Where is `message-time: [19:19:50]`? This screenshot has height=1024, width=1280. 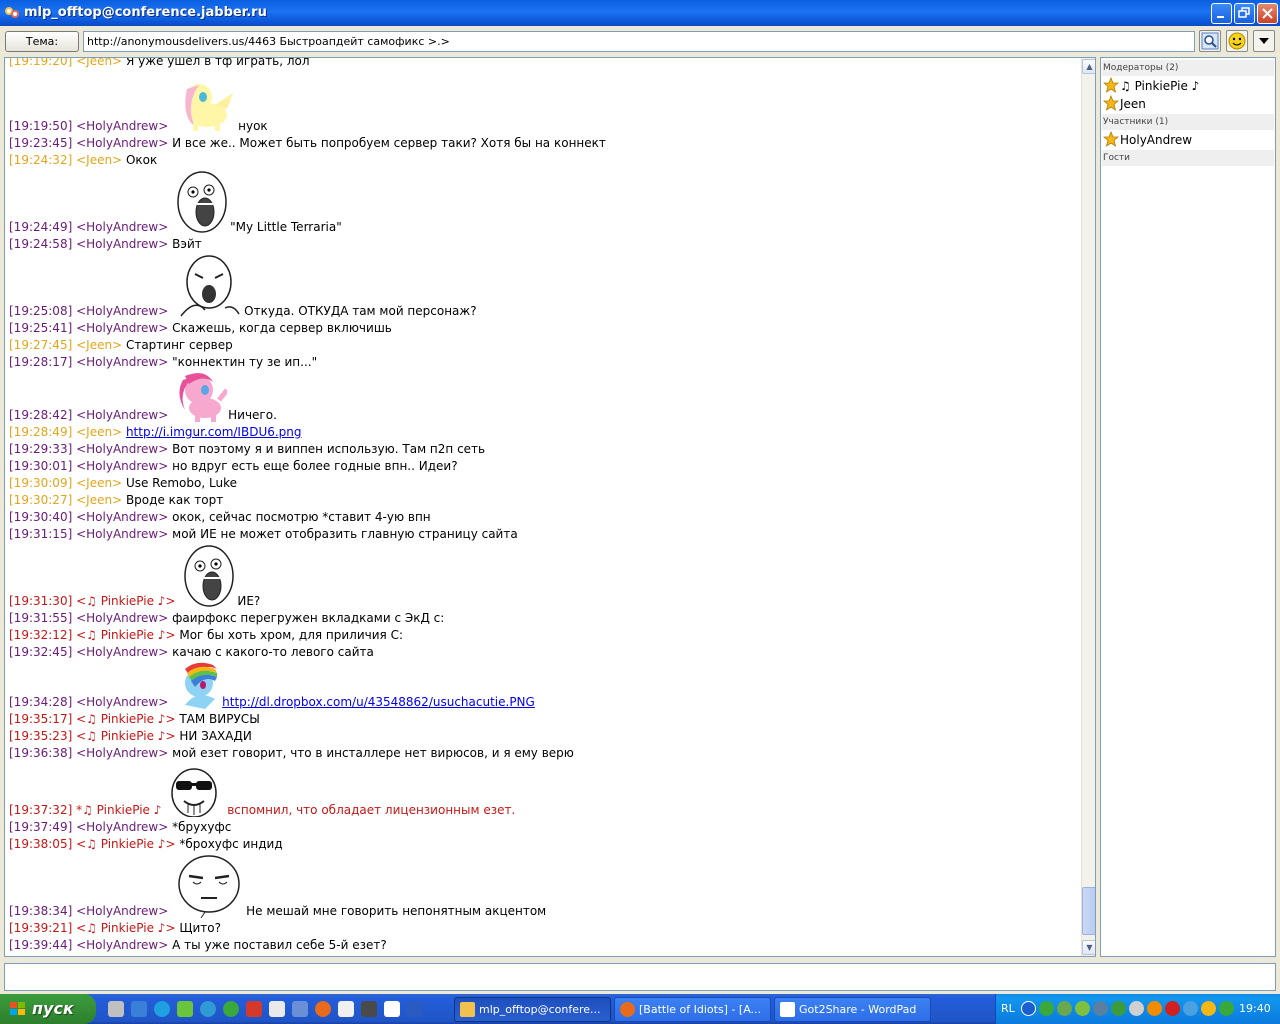
message-time: [19:19:50] is located at coordinates (41, 126).